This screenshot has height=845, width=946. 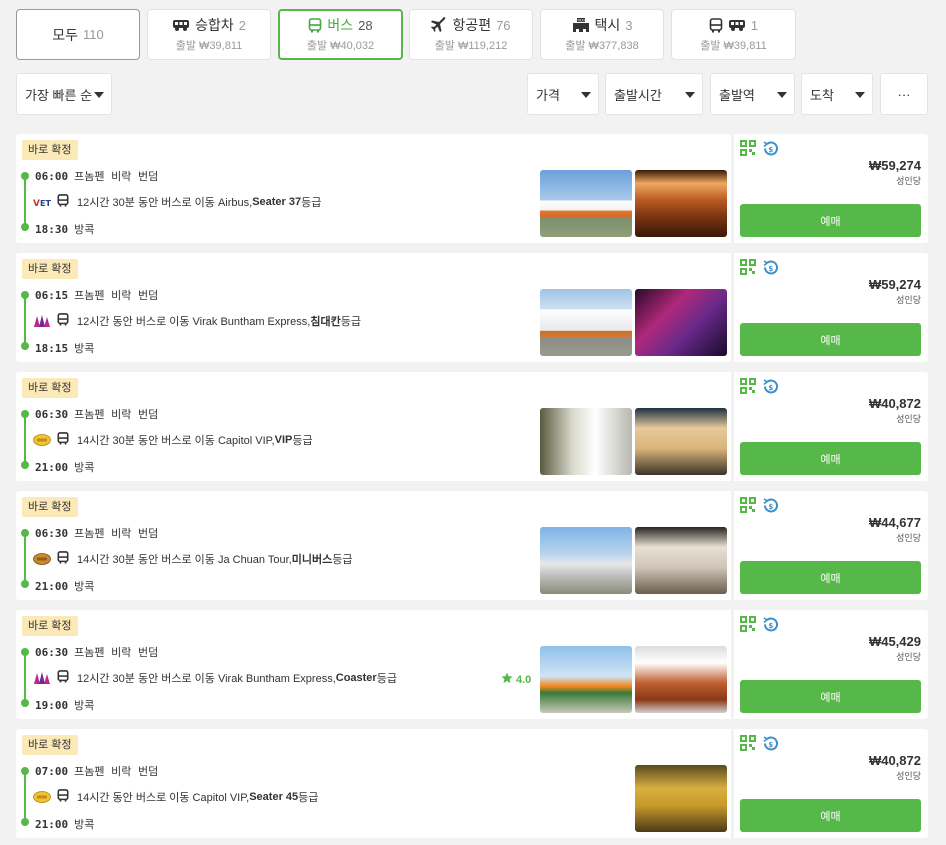 What do you see at coordinates (52, 414) in the screenshot?
I see `departure-time: 06:30` at bounding box center [52, 414].